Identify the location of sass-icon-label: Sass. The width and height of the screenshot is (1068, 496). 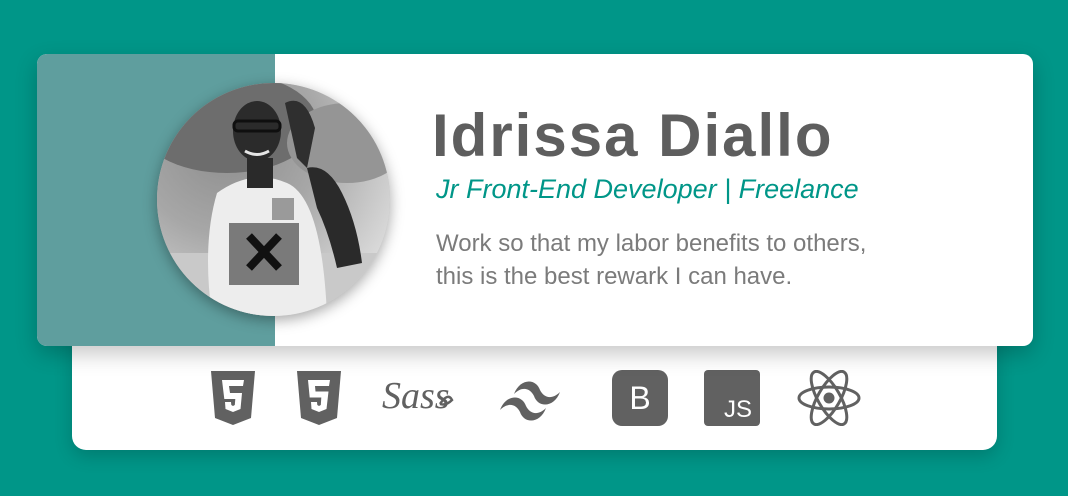
(416, 396).